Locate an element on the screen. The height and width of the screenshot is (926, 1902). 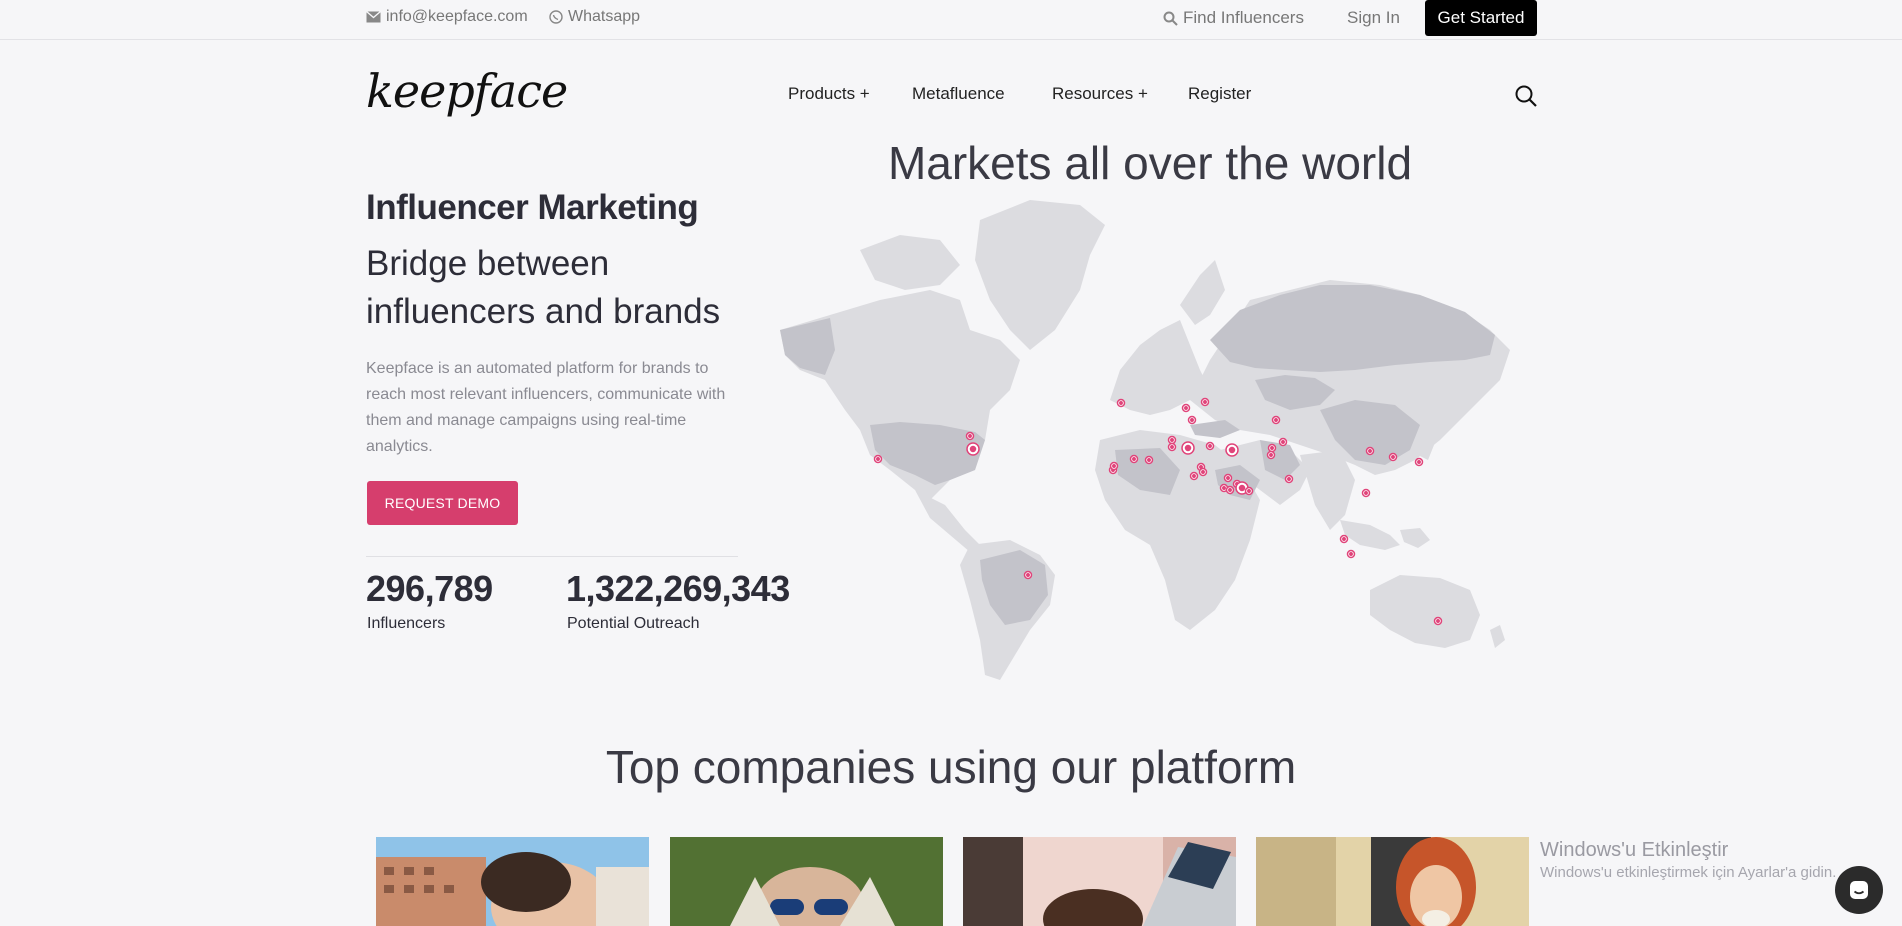
hero-subtitle: Bridge between influencers and brands is located at coordinates (543, 287).